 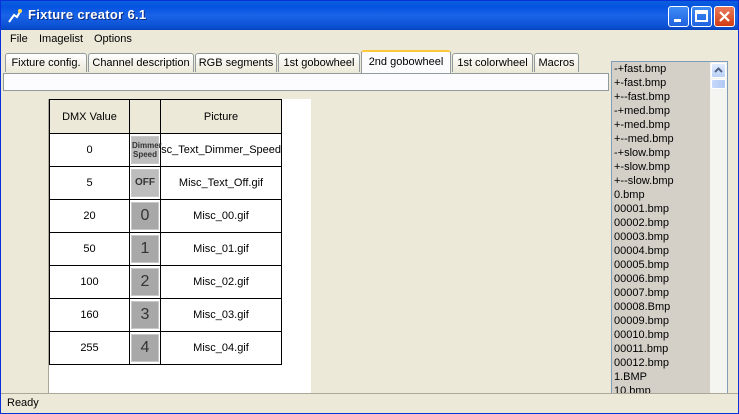 What do you see at coordinates (89, 282) in the screenshot?
I see `dmx-value-cell: 100` at bounding box center [89, 282].